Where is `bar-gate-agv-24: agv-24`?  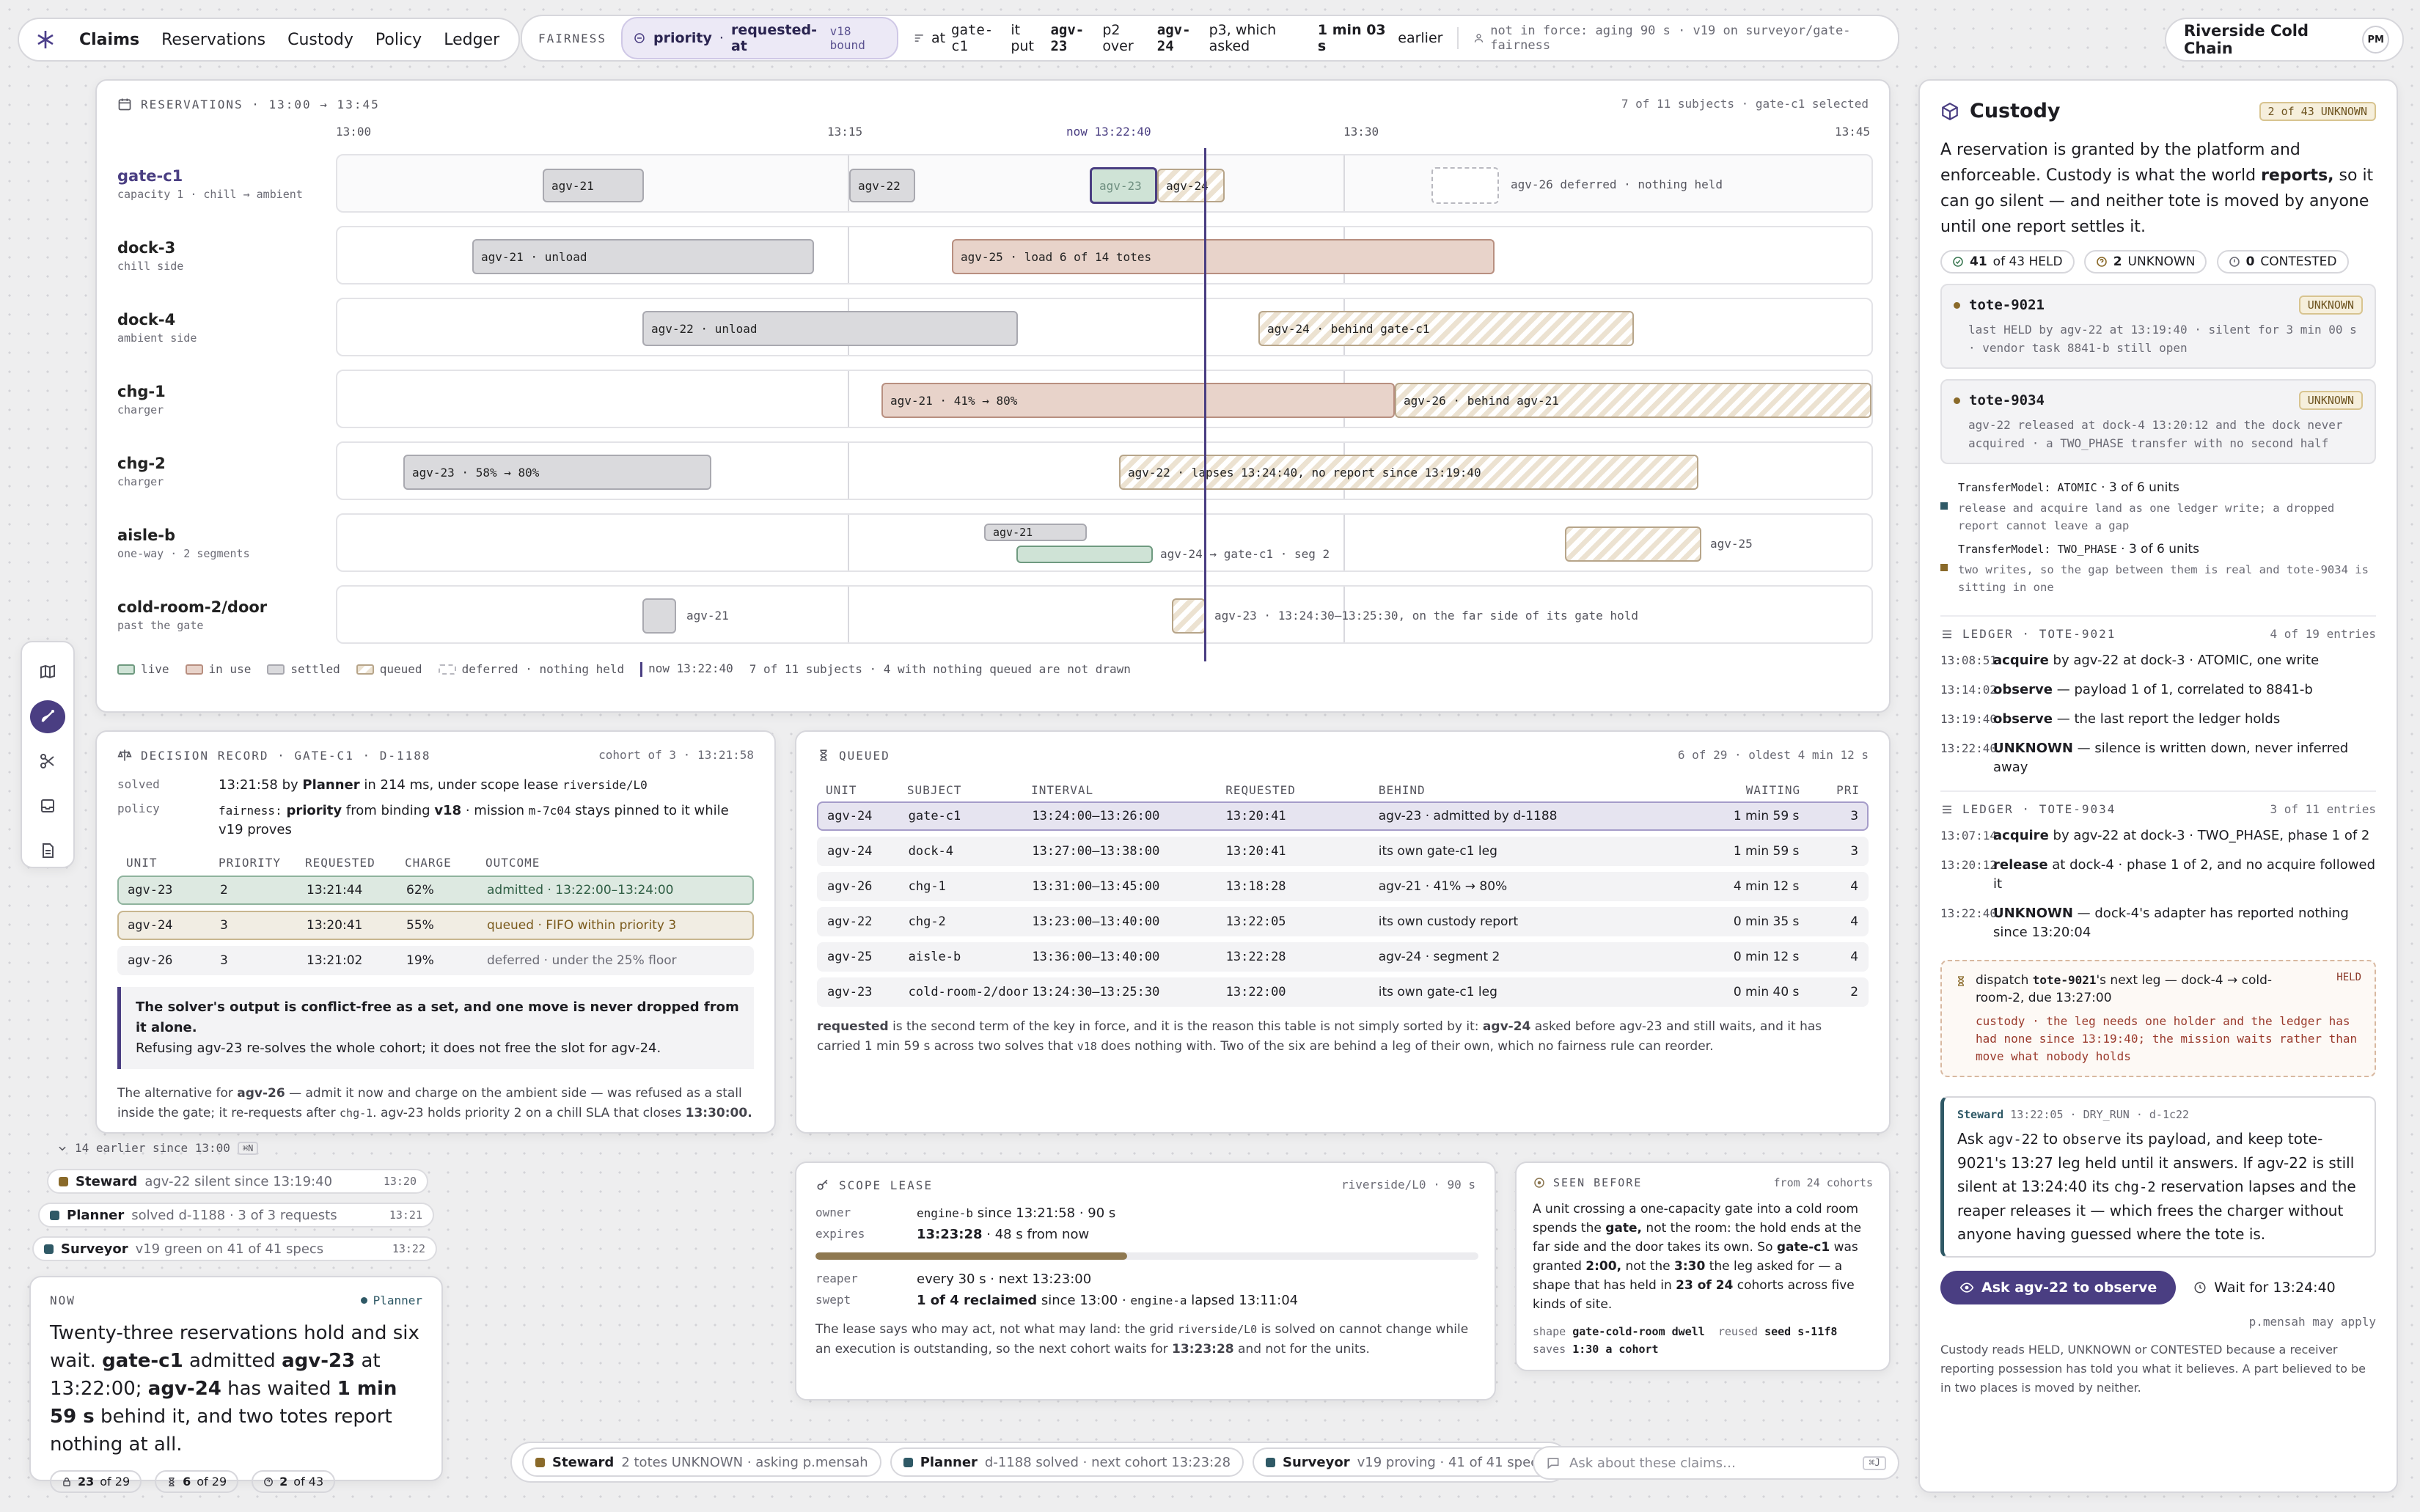
bar-gate-agv-24: agv-24 is located at coordinates (1191, 185).